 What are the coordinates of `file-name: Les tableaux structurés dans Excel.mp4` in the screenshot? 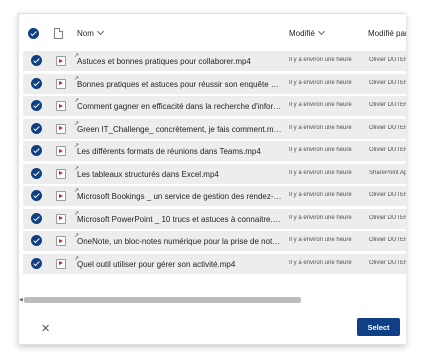 It's located at (179, 174).